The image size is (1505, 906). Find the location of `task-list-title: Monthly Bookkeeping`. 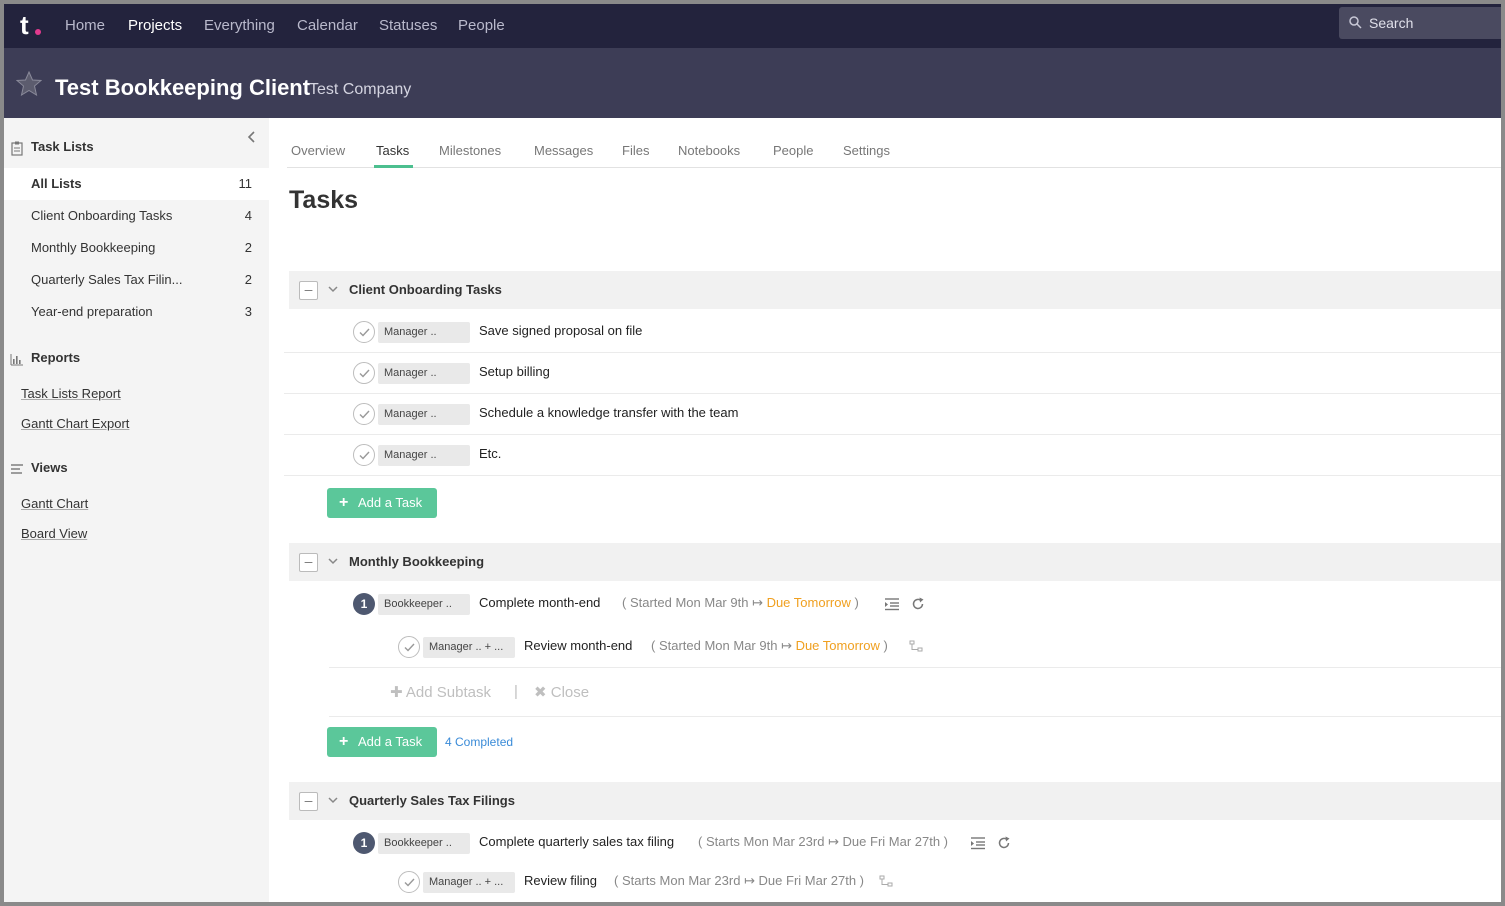

task-list-title: Monthly Bookkeeping is located at coordinates (416, 561).